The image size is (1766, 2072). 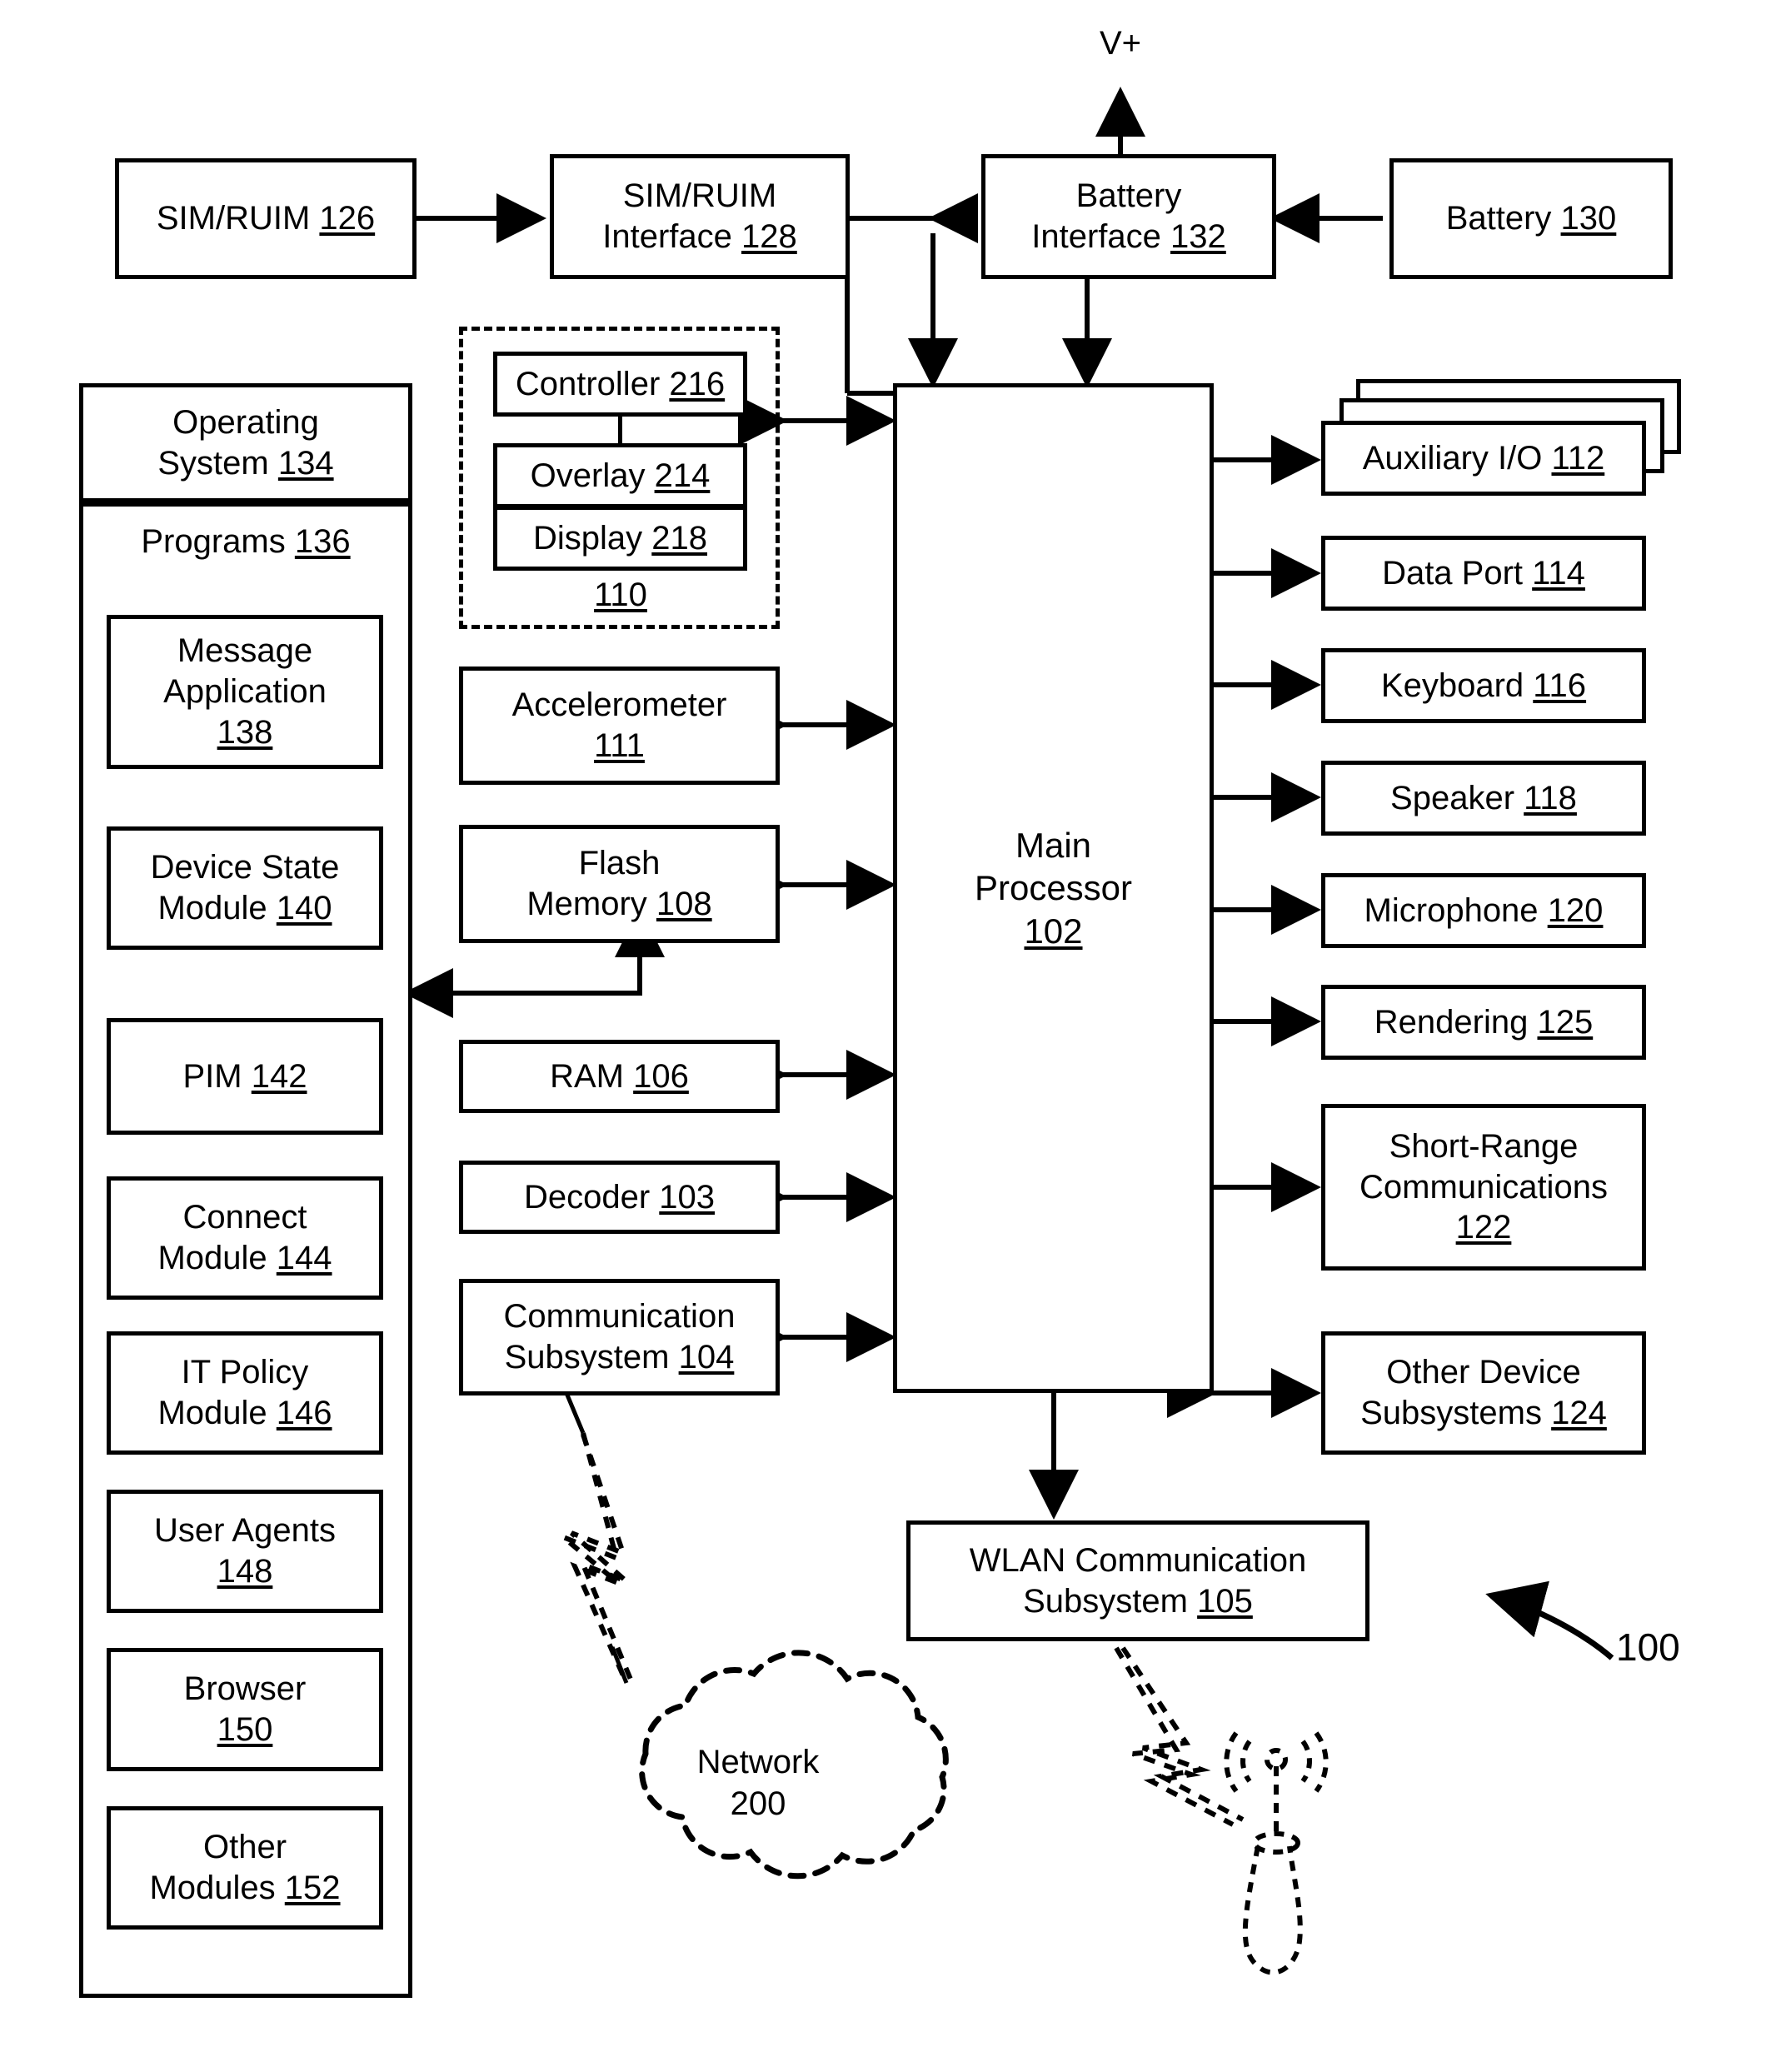 I want to click on overlay-box: Overlay 214, so click(x=620, y=475).